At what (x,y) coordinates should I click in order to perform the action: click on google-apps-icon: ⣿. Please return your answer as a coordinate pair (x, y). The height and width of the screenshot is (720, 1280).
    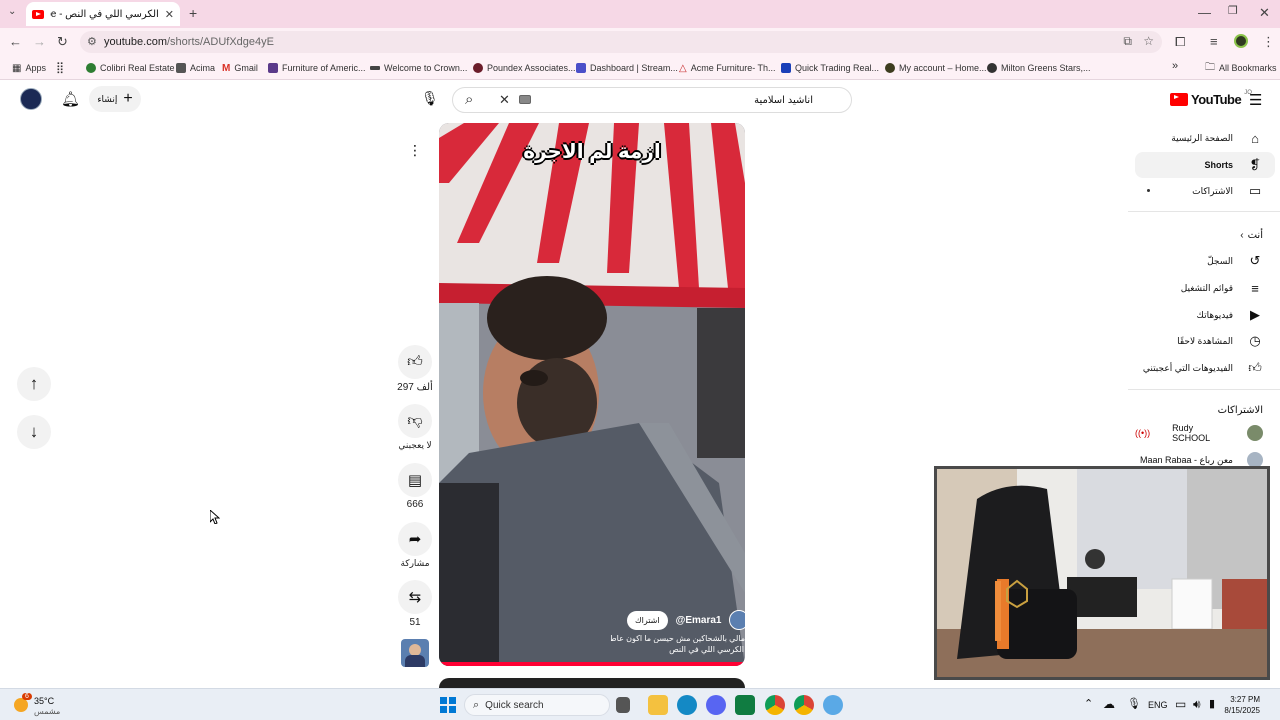
    Looking at the image, I should click on (60, 67).